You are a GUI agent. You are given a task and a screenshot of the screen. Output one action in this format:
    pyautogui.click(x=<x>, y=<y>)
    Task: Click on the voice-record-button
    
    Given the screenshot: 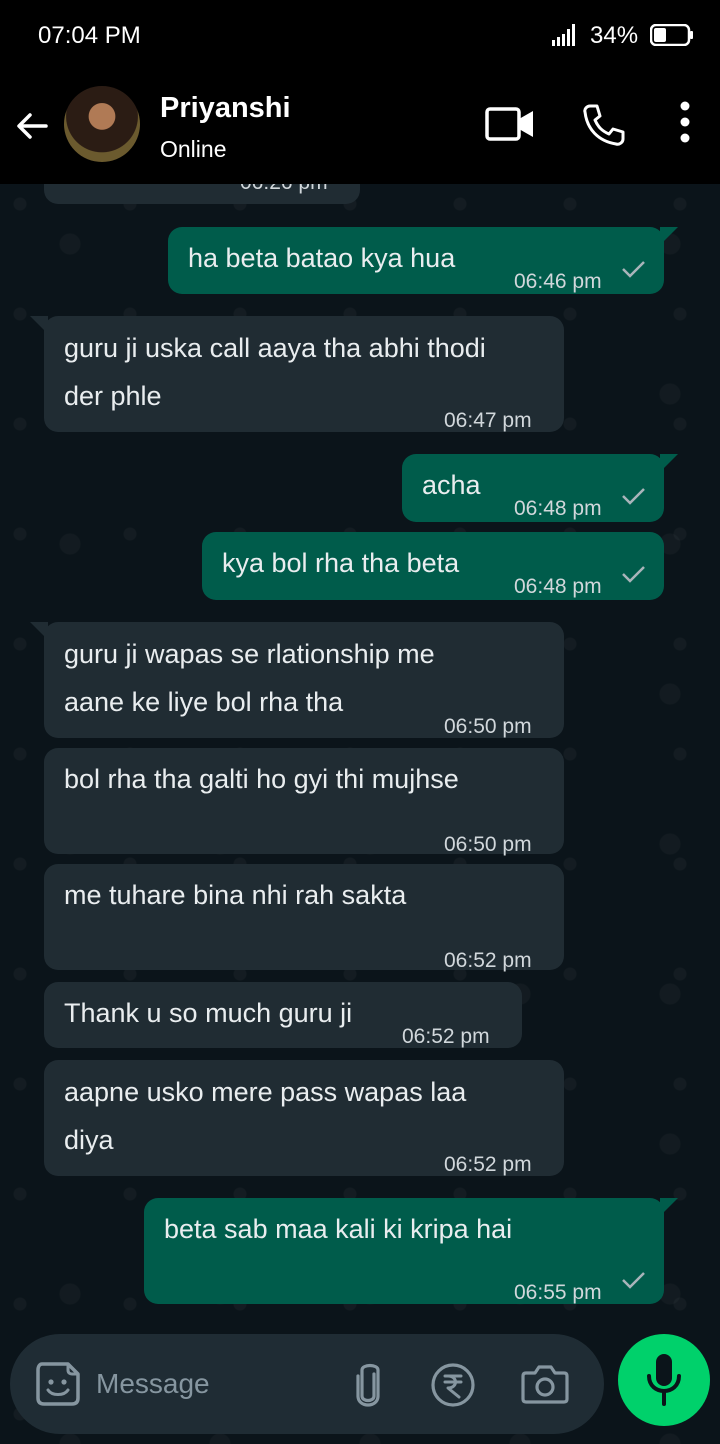 What is the action you would take?
    pyautogui.click(x=664, y=1380)
    